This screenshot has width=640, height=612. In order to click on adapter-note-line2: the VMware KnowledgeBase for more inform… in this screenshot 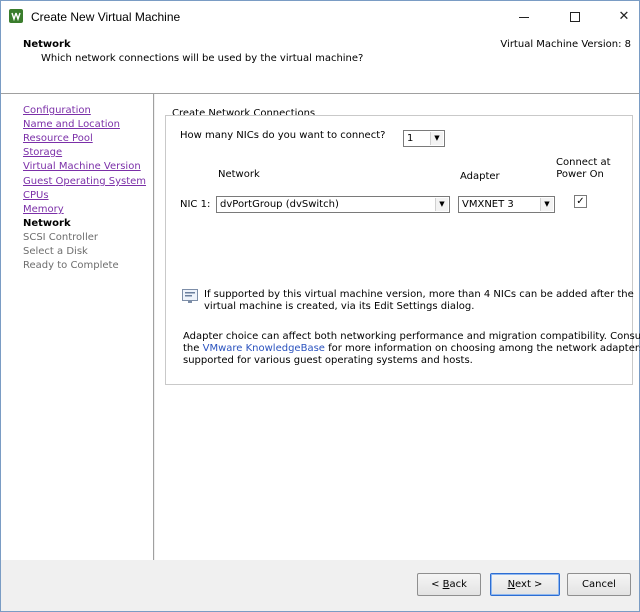, I will do `click(411, 348)`.